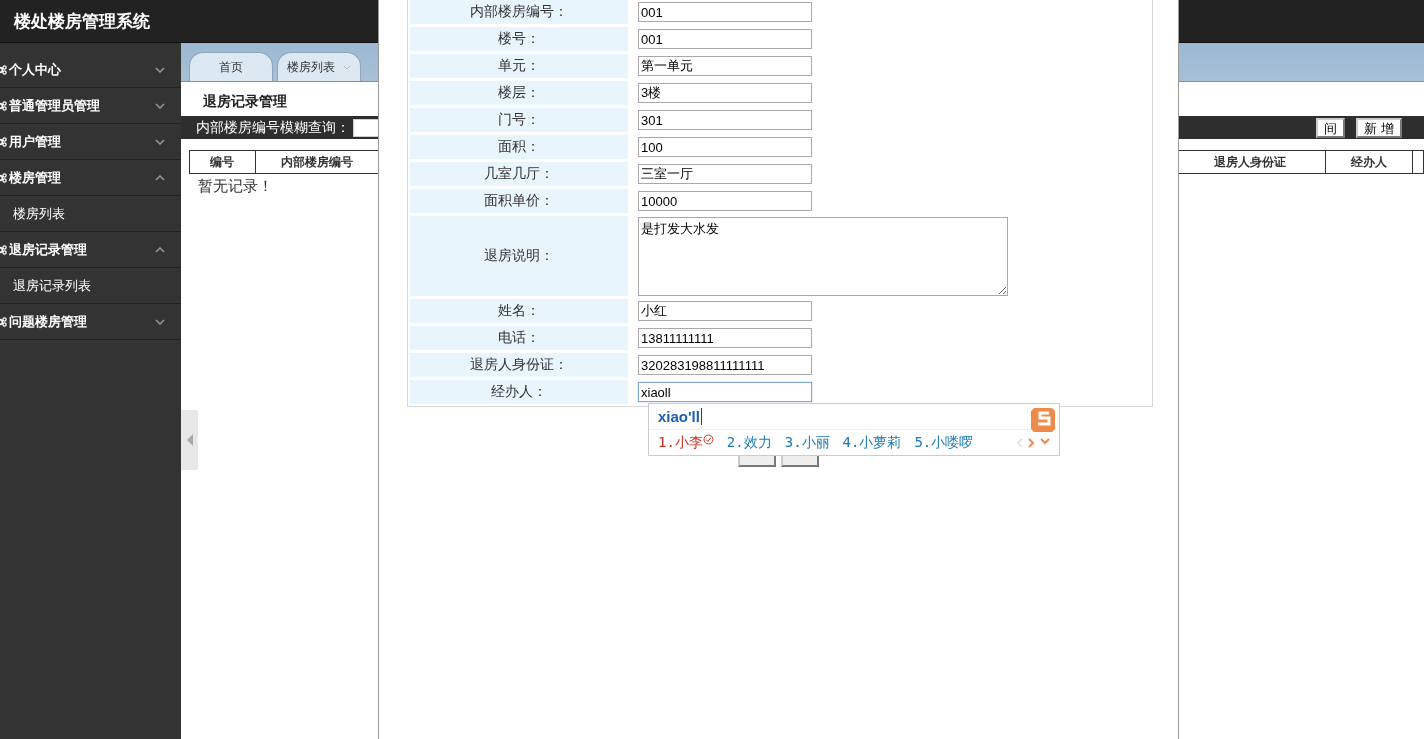 This screenshot has height=739, width=1424. Describe the element at coordinates (273, 127) in the screenshot. I see `search-label: 内部楼房编号模糊查询：` at that location.